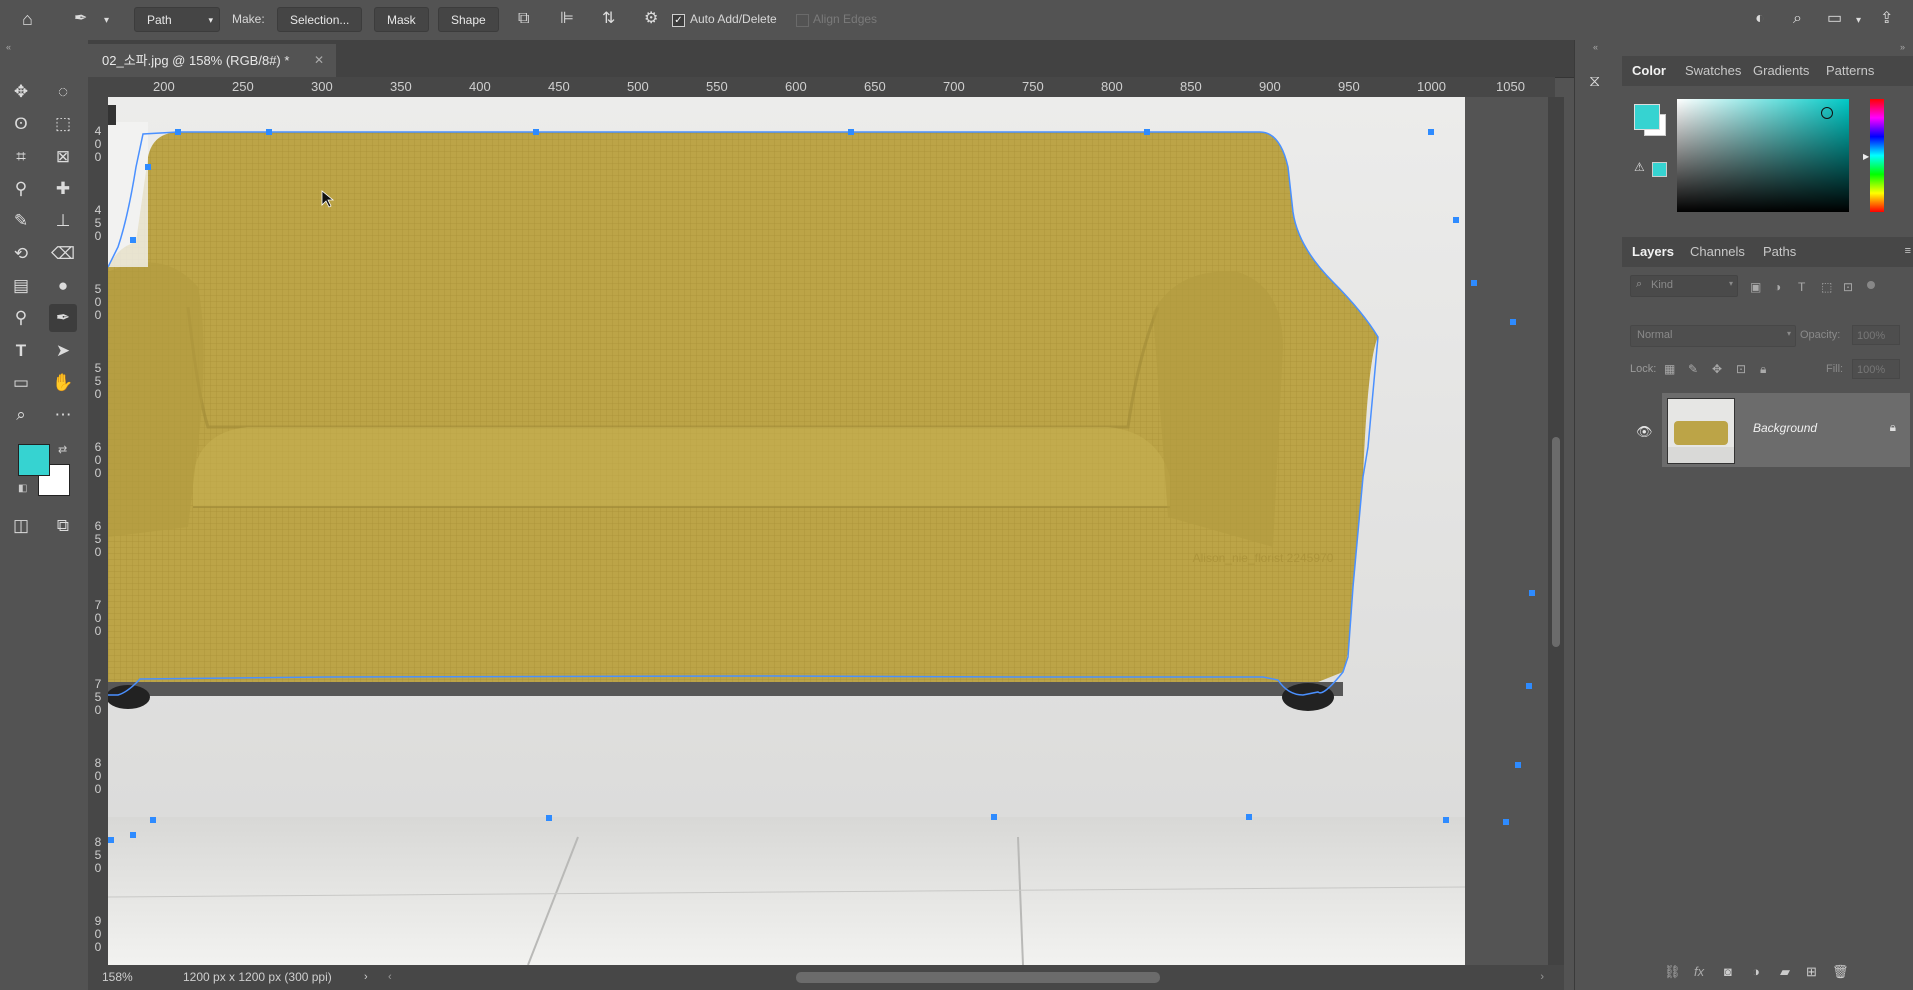 The height and width of the screenshot is (990, 1913). Describe the element at coordinates (63, 221) in the screenshot. I see `clone-stamp-tool-icon: ⊥` at that location.